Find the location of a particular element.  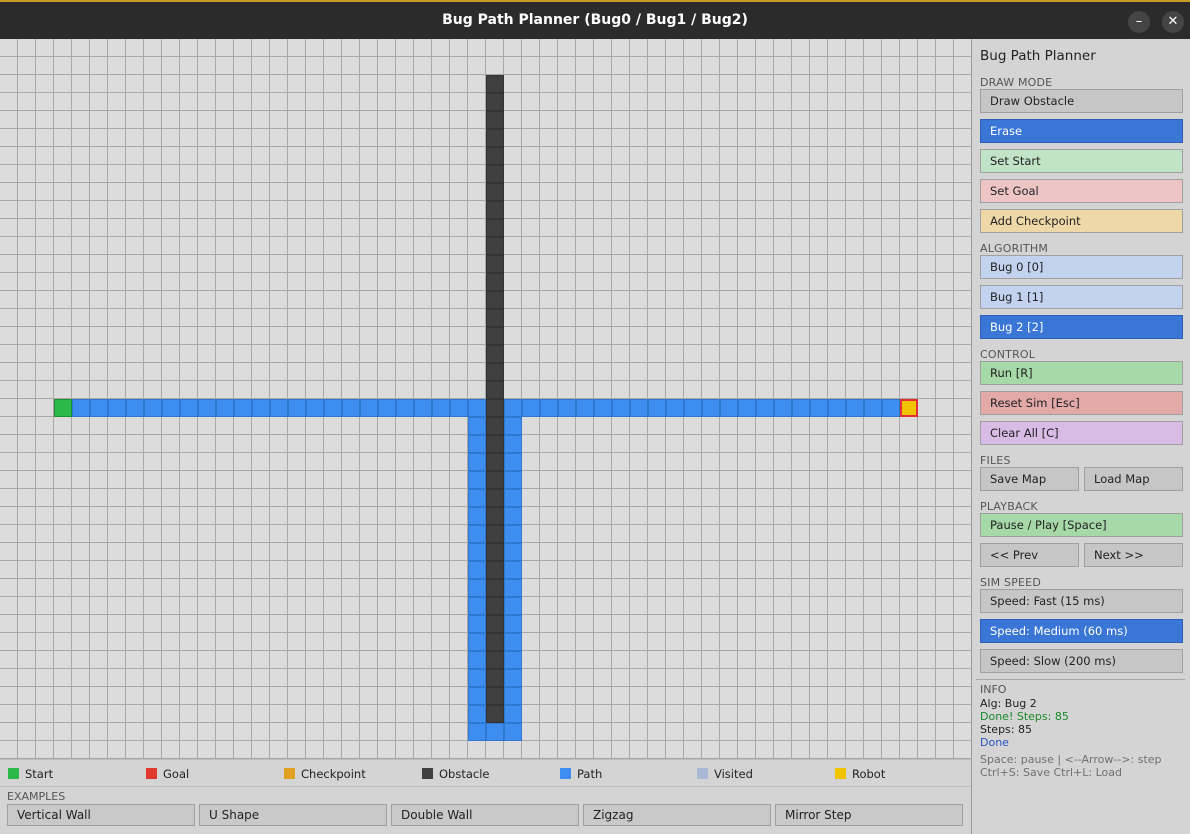

legend-robot-label: Robot is located at coordinates (869, 774).